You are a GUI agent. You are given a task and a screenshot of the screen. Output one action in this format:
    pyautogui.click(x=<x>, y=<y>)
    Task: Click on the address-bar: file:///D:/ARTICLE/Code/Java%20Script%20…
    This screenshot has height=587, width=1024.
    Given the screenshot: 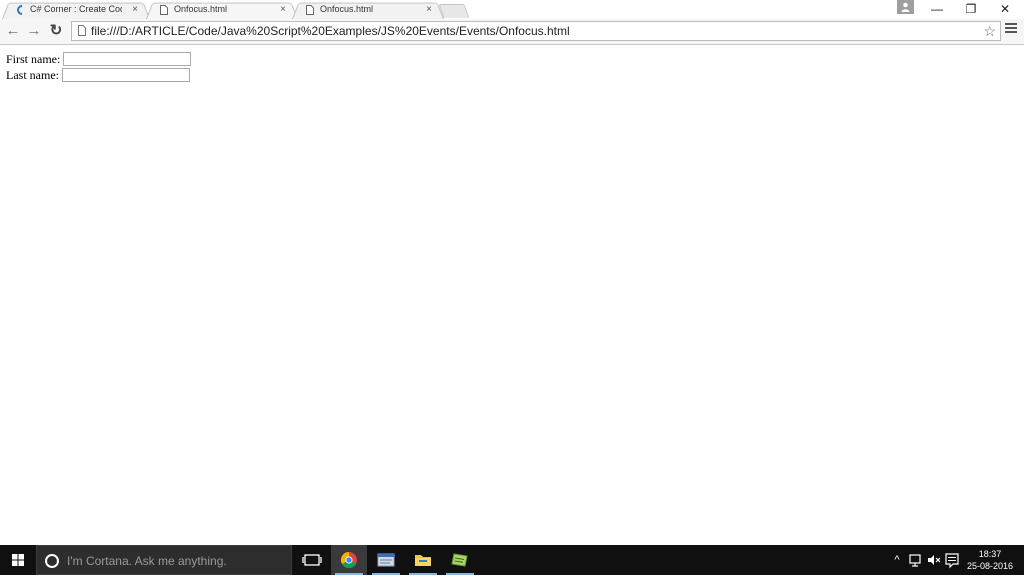 What is the action you would take?
    pyautogui.click(x=536, y=31)
    